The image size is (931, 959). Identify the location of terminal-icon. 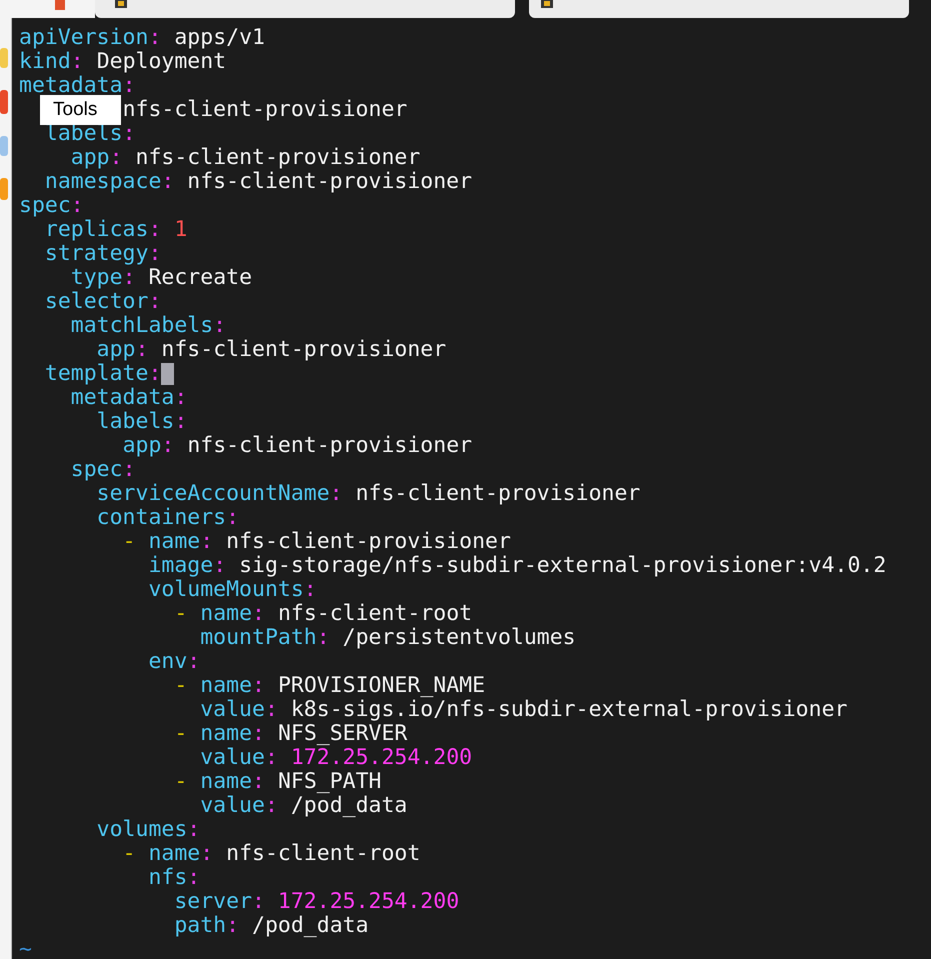
(121, 4).